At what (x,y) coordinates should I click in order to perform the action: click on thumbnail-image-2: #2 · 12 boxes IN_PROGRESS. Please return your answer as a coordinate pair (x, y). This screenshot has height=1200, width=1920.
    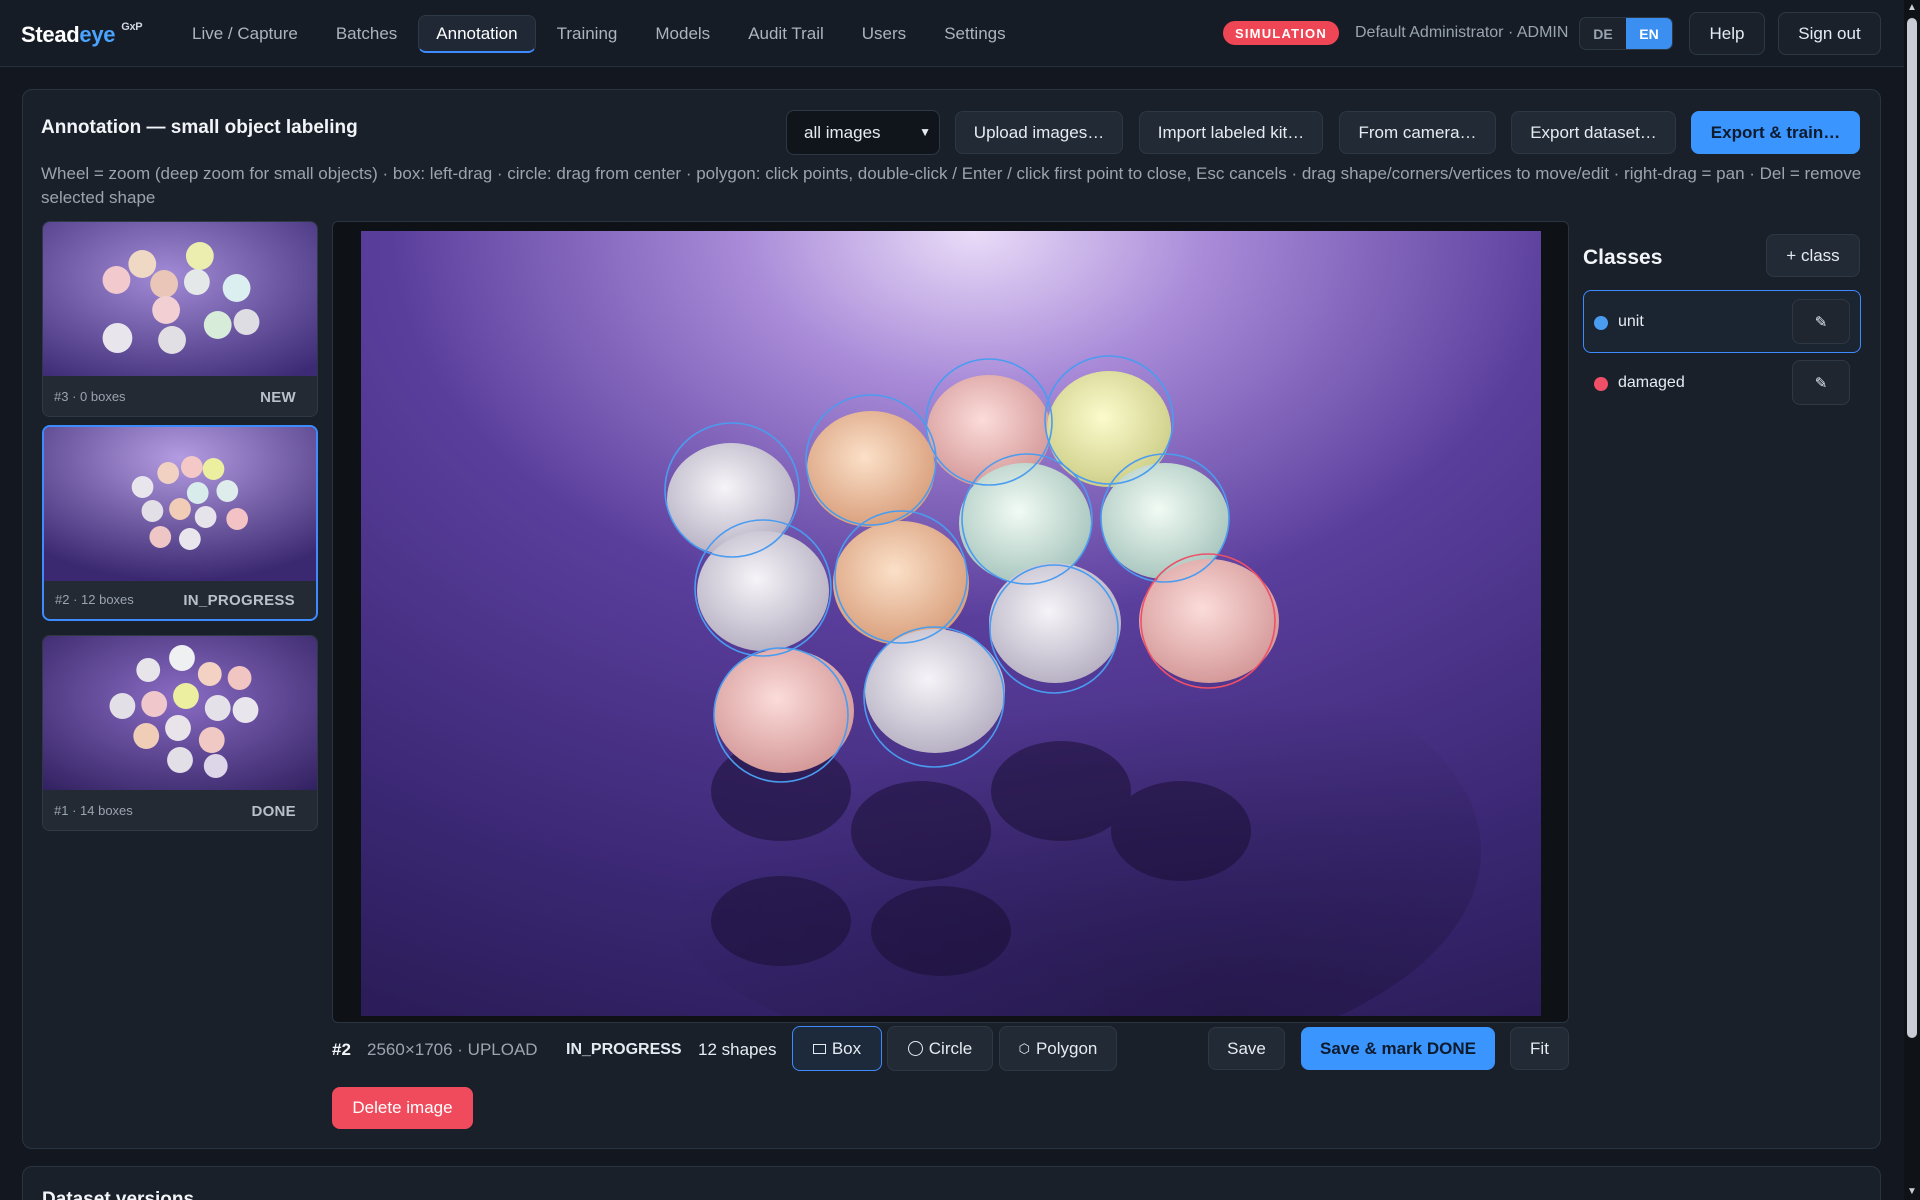
    Looking at the image, I should click on (180, 523).